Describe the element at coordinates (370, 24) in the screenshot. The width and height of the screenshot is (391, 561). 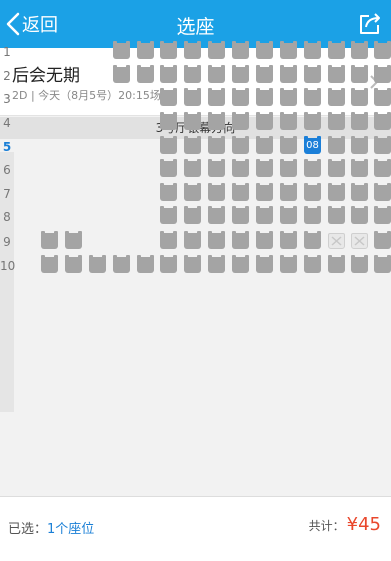
I see `share-icon` at that location.